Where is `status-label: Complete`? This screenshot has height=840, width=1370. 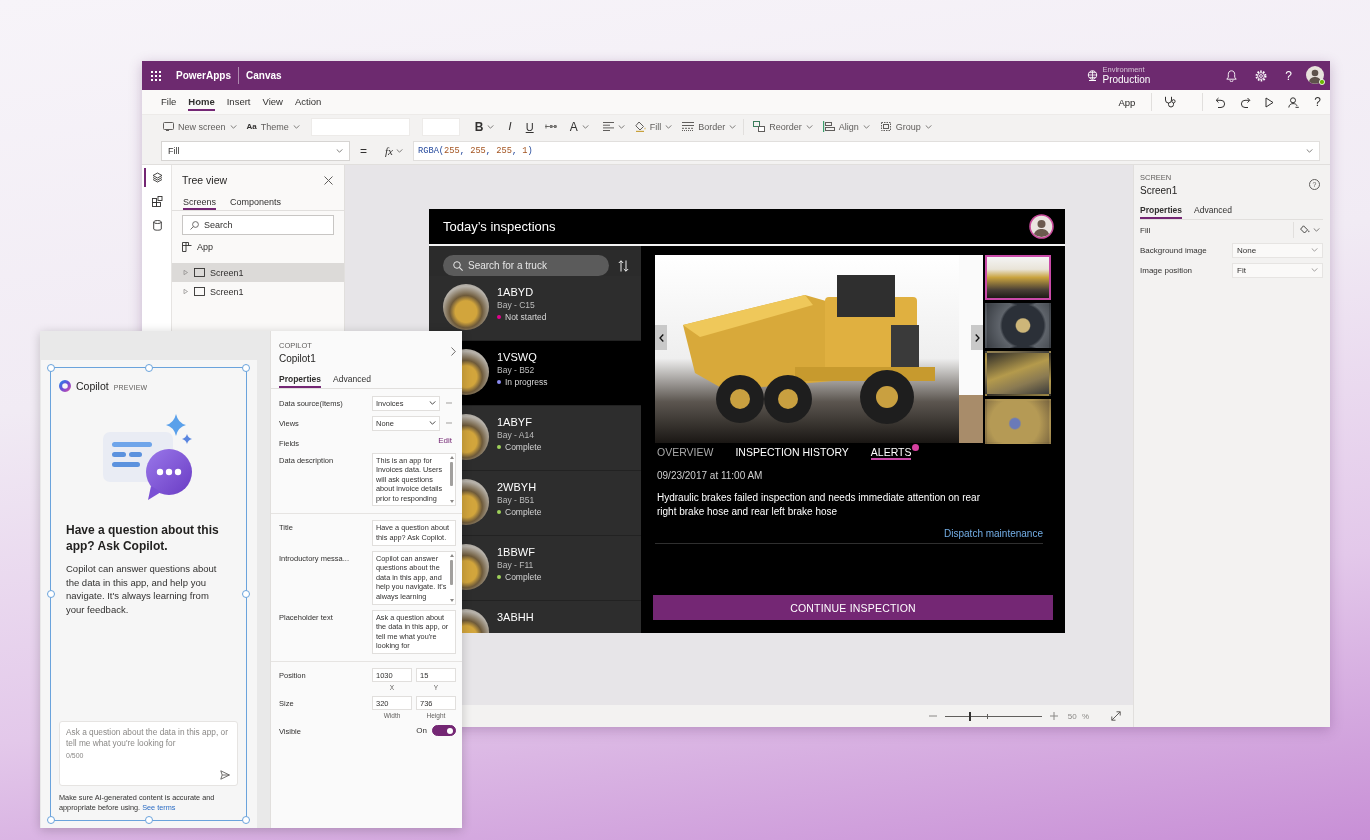 status-label: Complete is located at coordinates (523, 447).